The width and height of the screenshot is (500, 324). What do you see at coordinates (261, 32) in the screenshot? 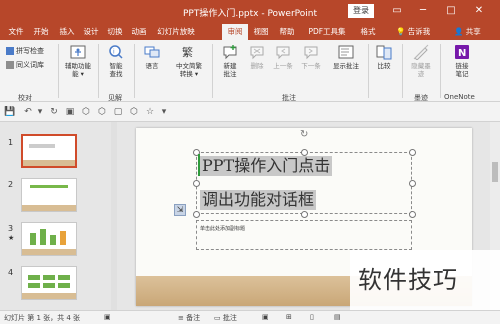
I see `tab-view: 视图` at bounding box center [261, 32].